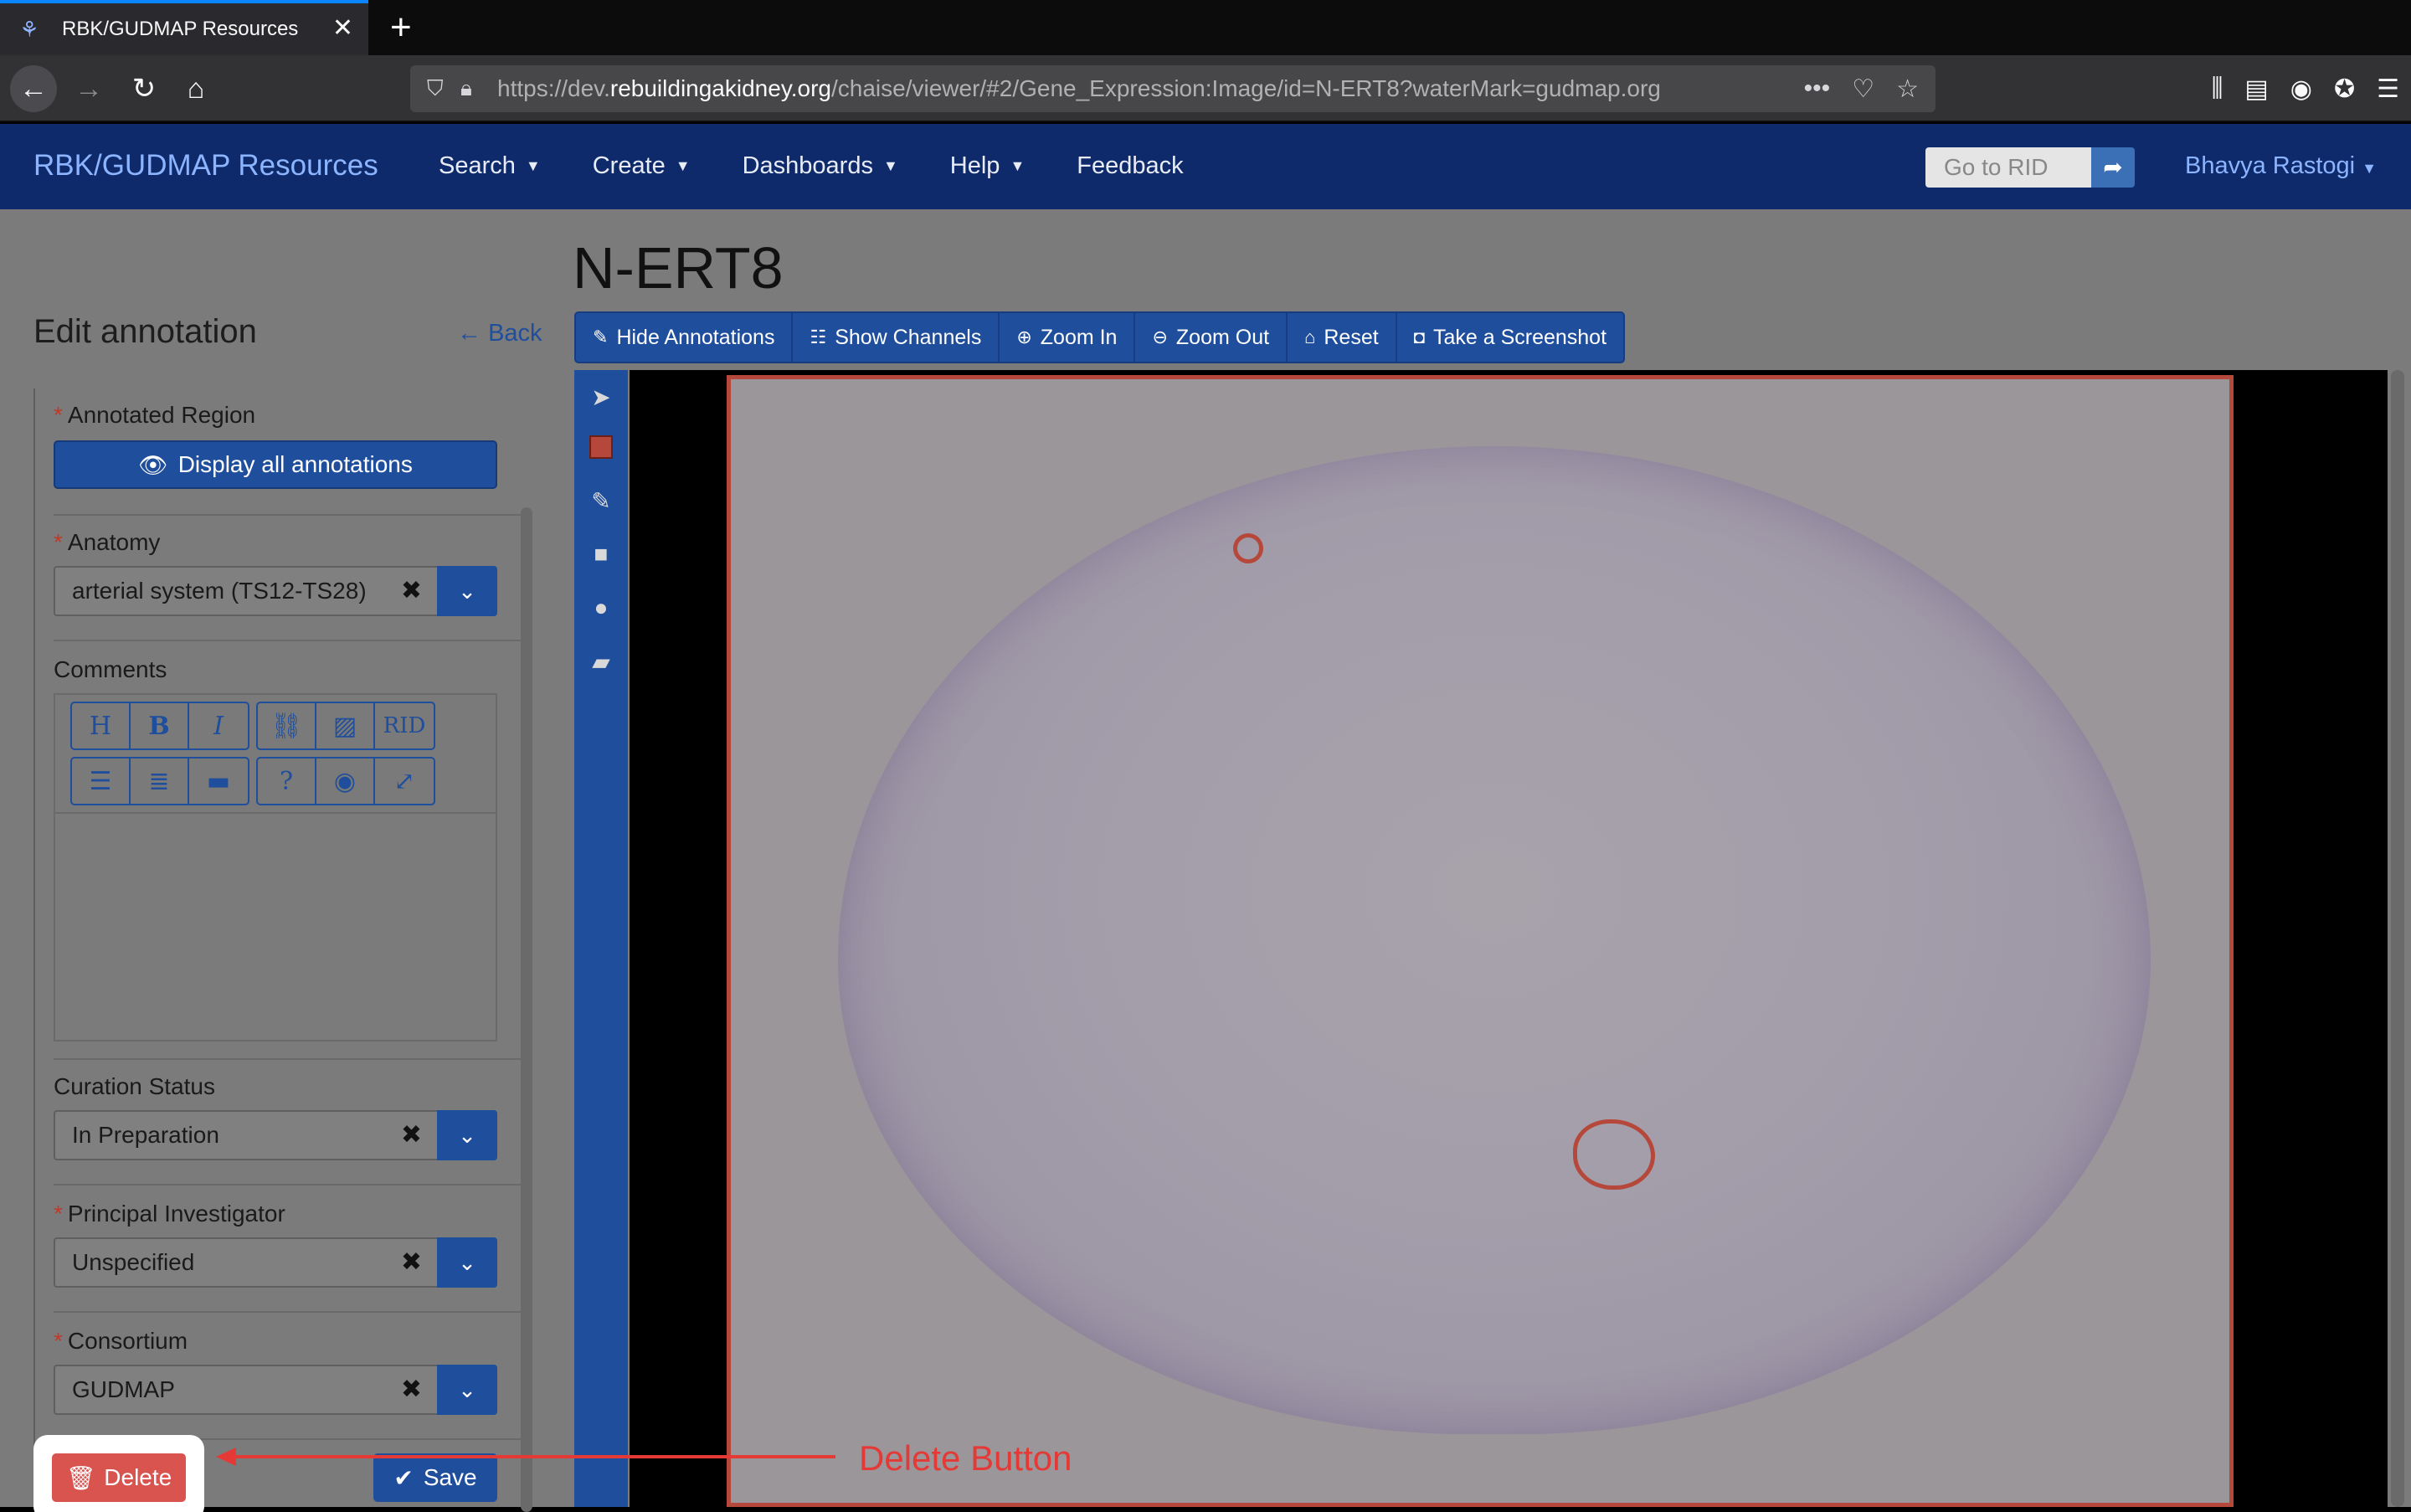  I want to click on zoom-out-button: ⊖ Zoom Out, so click(1211, 337).